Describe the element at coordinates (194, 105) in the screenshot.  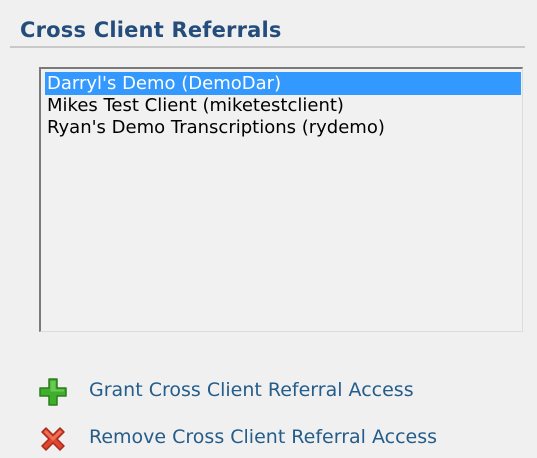
I see `client-option: Mikes Test Client (miketestclient)` at that location.